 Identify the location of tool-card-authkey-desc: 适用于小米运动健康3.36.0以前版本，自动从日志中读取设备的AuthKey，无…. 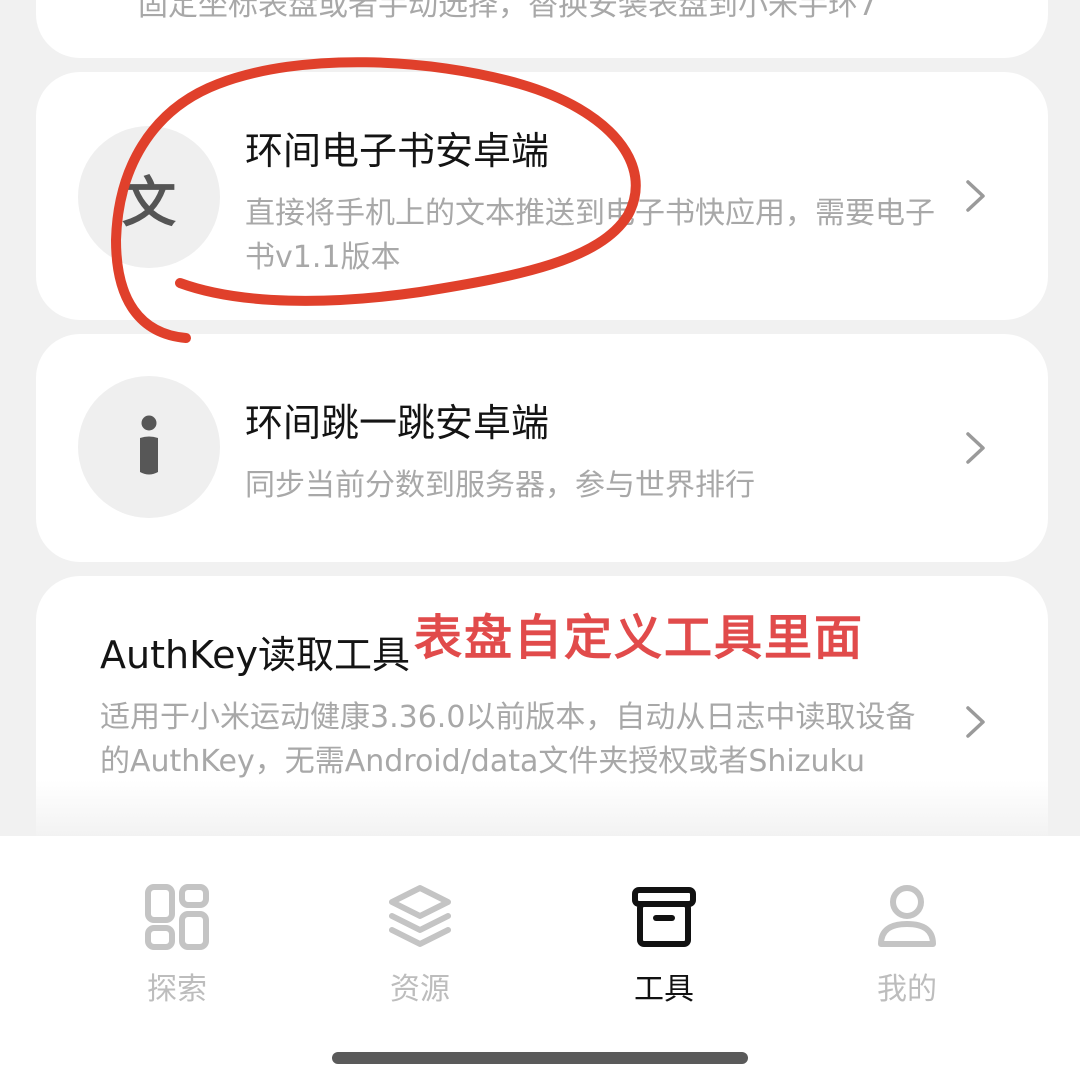
(508, 739).